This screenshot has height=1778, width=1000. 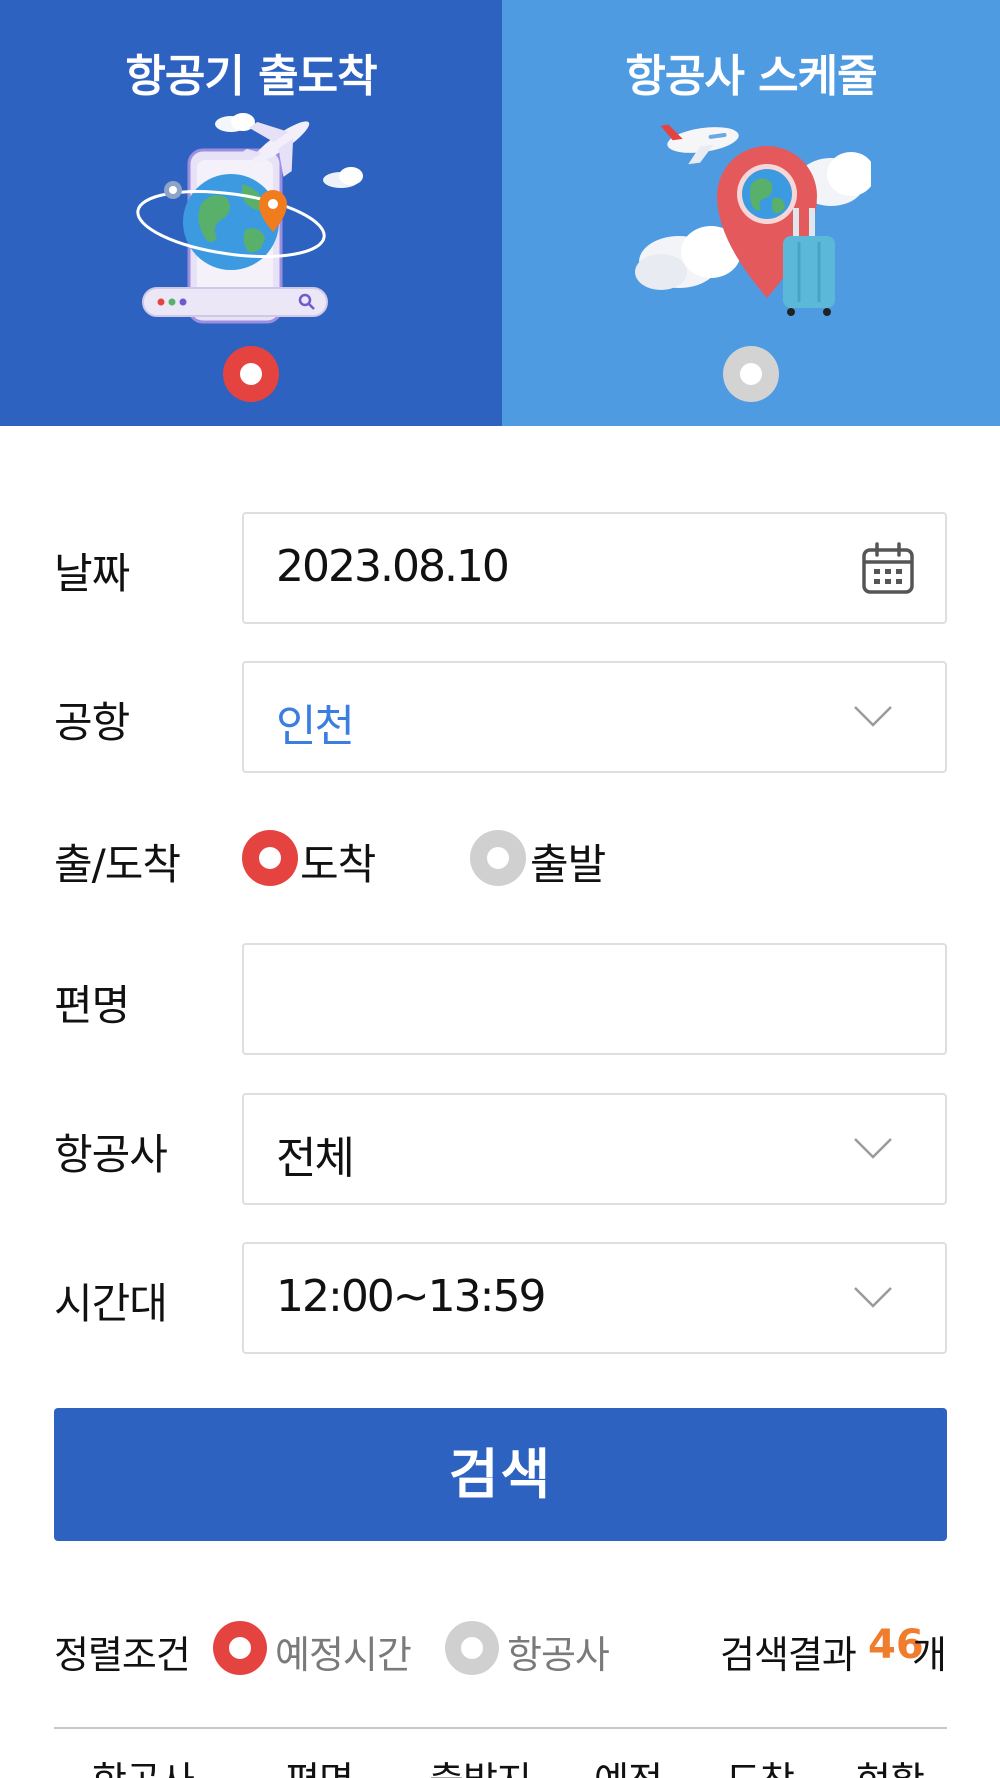 What do you see at coordinates (111, 1154) in the screenshot?
I see `airline-label: 항공사` at bounding box center [111, 1154].